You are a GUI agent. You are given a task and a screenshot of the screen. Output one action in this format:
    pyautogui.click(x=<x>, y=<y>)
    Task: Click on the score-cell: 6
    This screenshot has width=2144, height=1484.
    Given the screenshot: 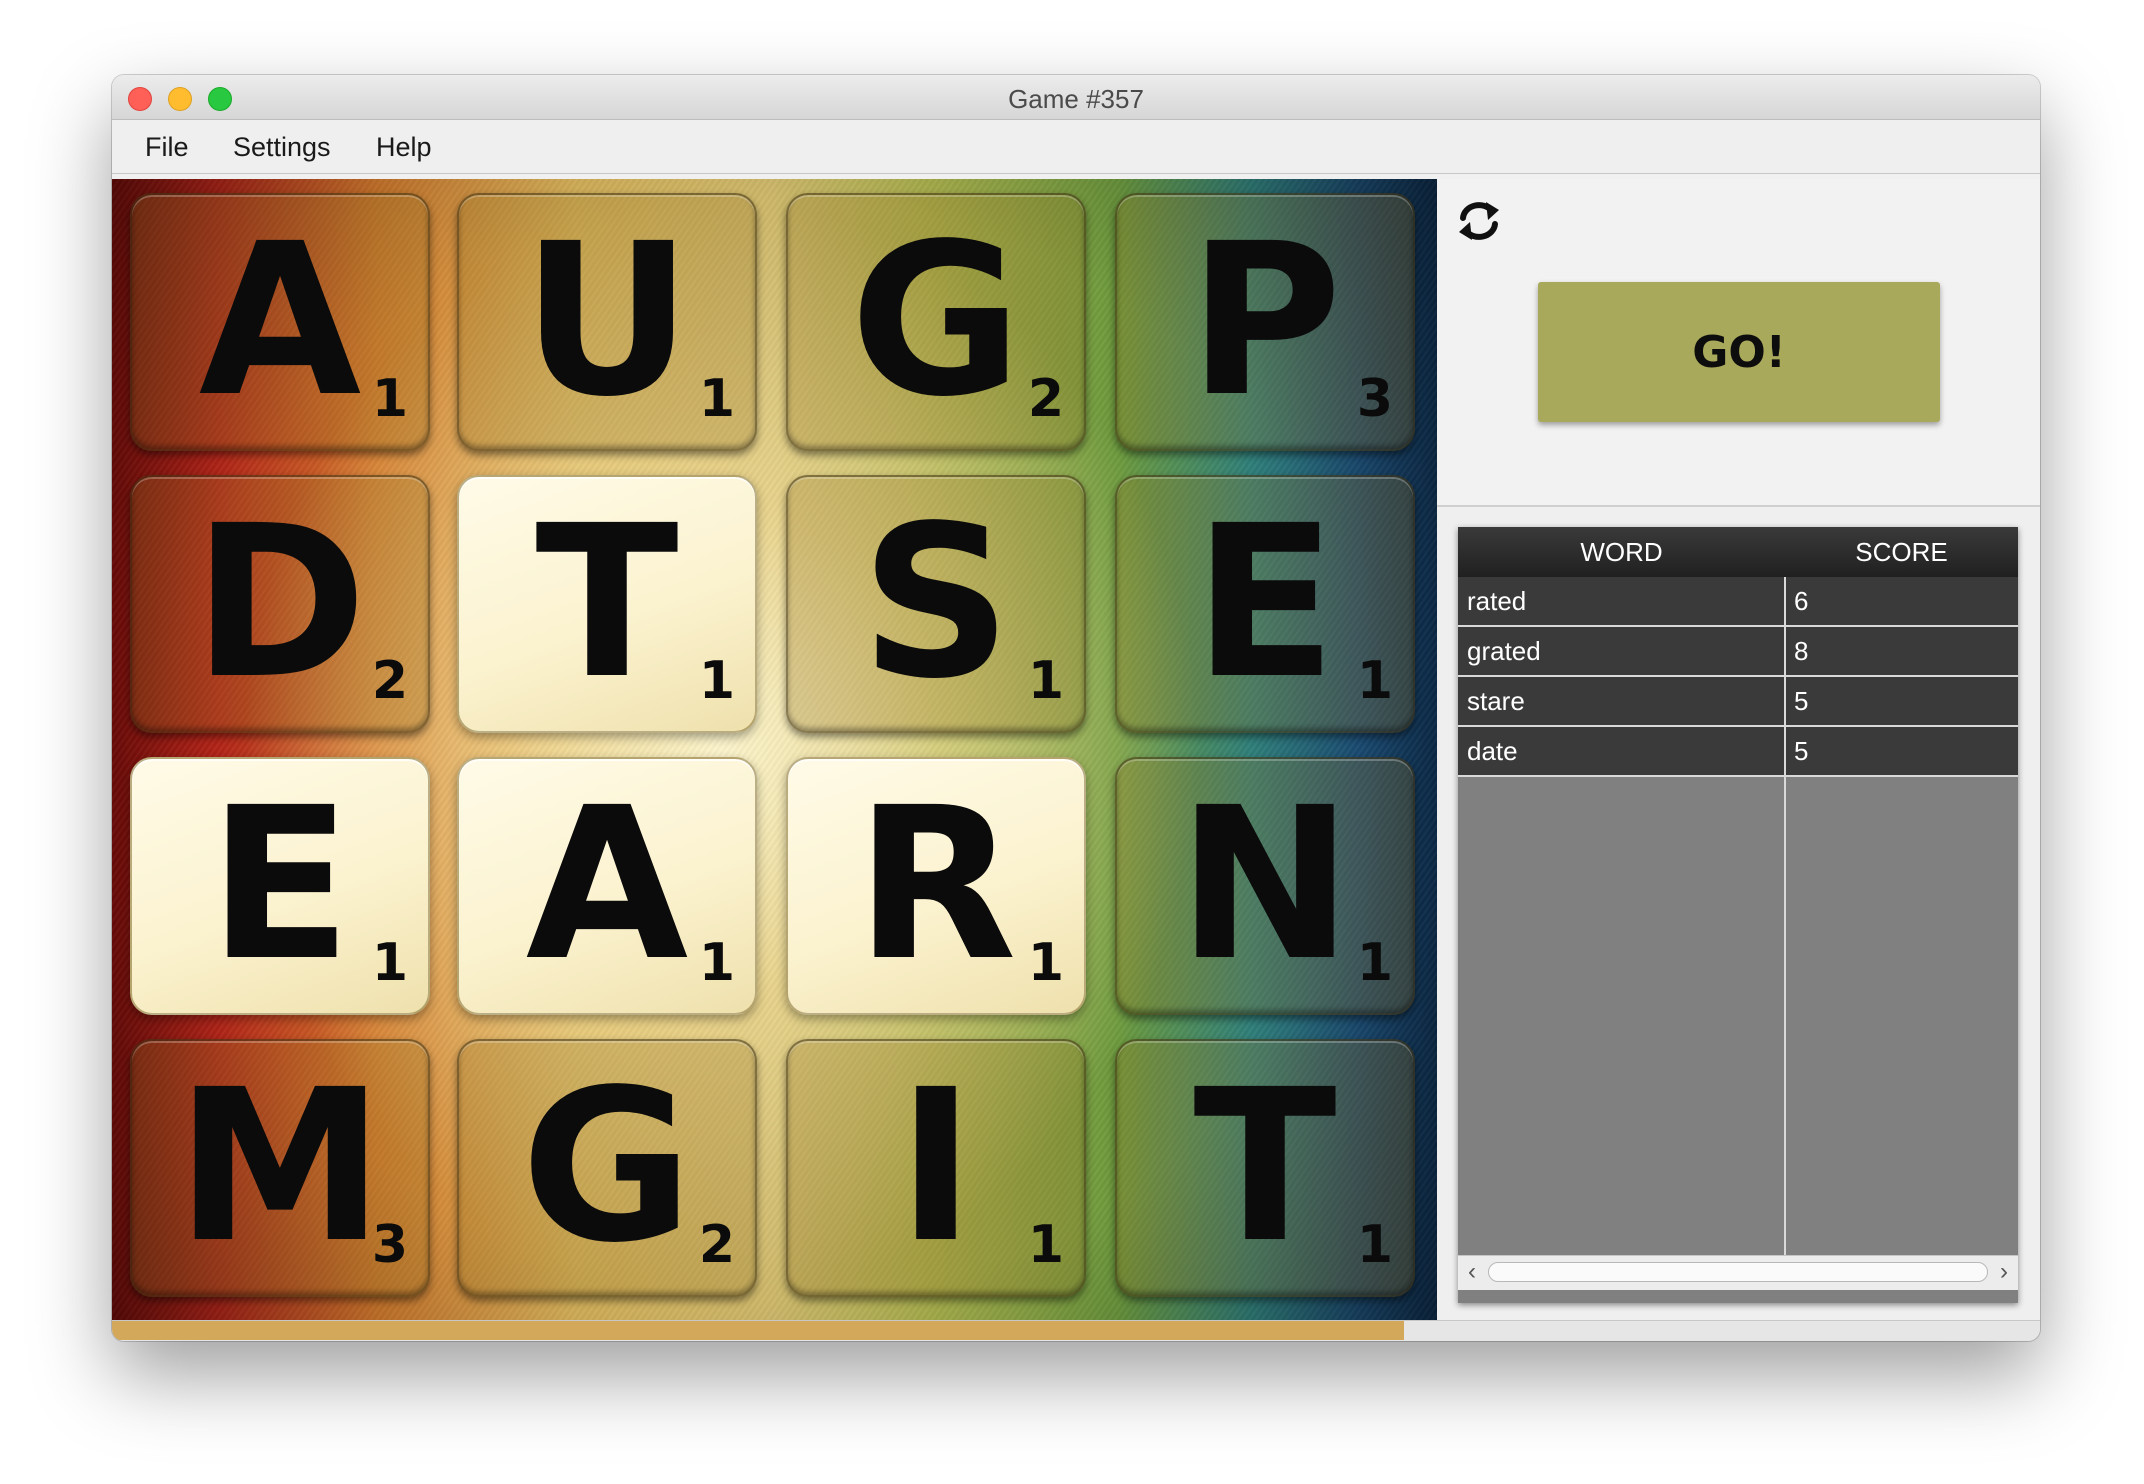 What is the action you would take?
    pyautogui.click(x=1801, y=601)
    